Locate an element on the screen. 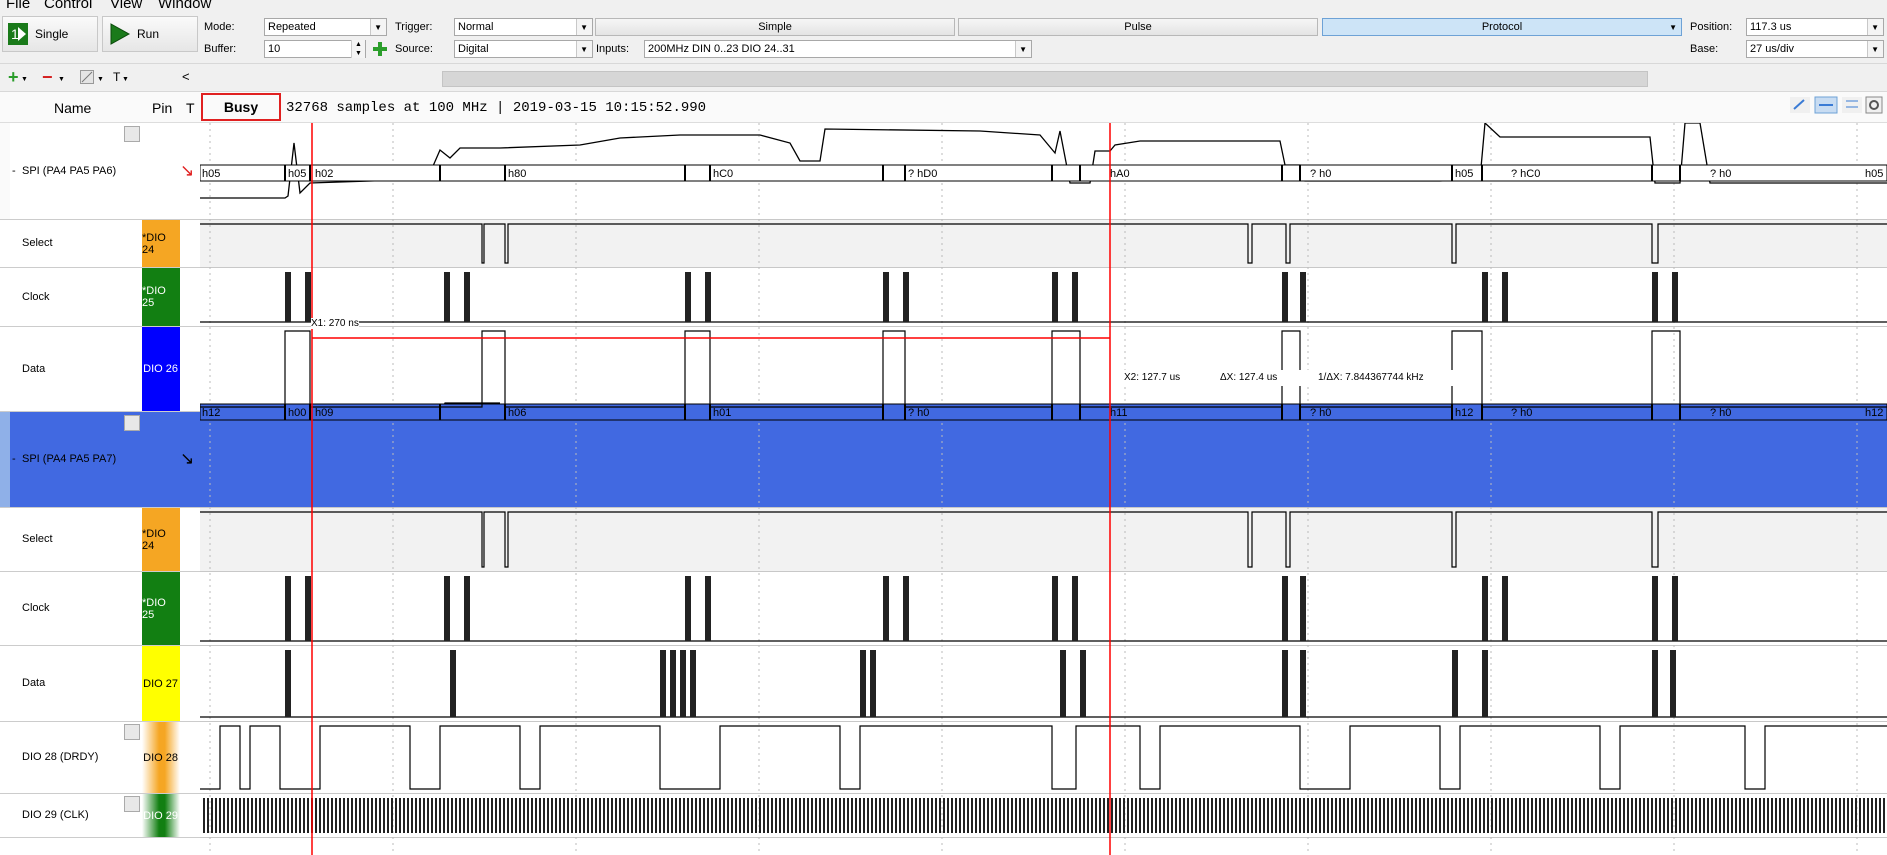  settings-gear-icon is located at coordinates (1874, 105).